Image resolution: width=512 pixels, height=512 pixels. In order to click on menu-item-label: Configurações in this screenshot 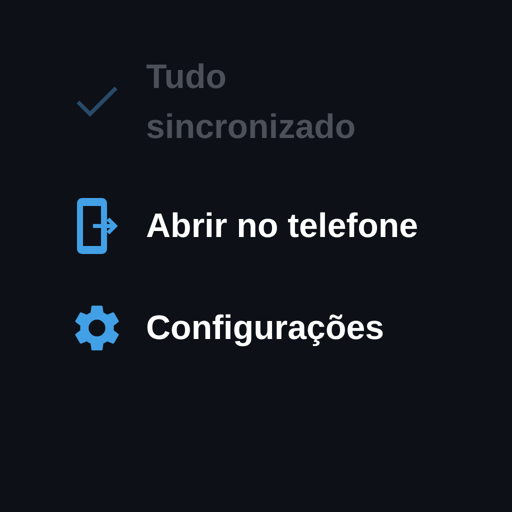, I will do `click(288, 328)`.